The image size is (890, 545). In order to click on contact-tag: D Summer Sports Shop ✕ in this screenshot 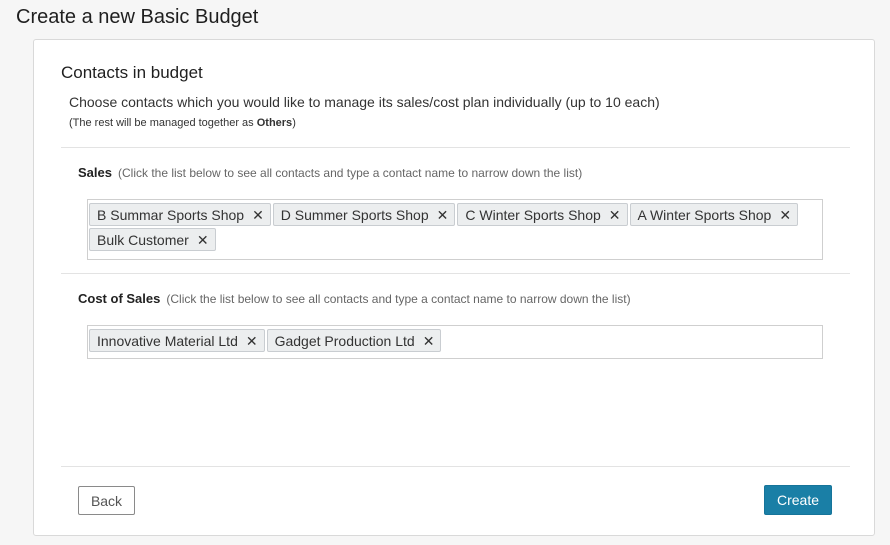, I will do `click(364, 214)`.